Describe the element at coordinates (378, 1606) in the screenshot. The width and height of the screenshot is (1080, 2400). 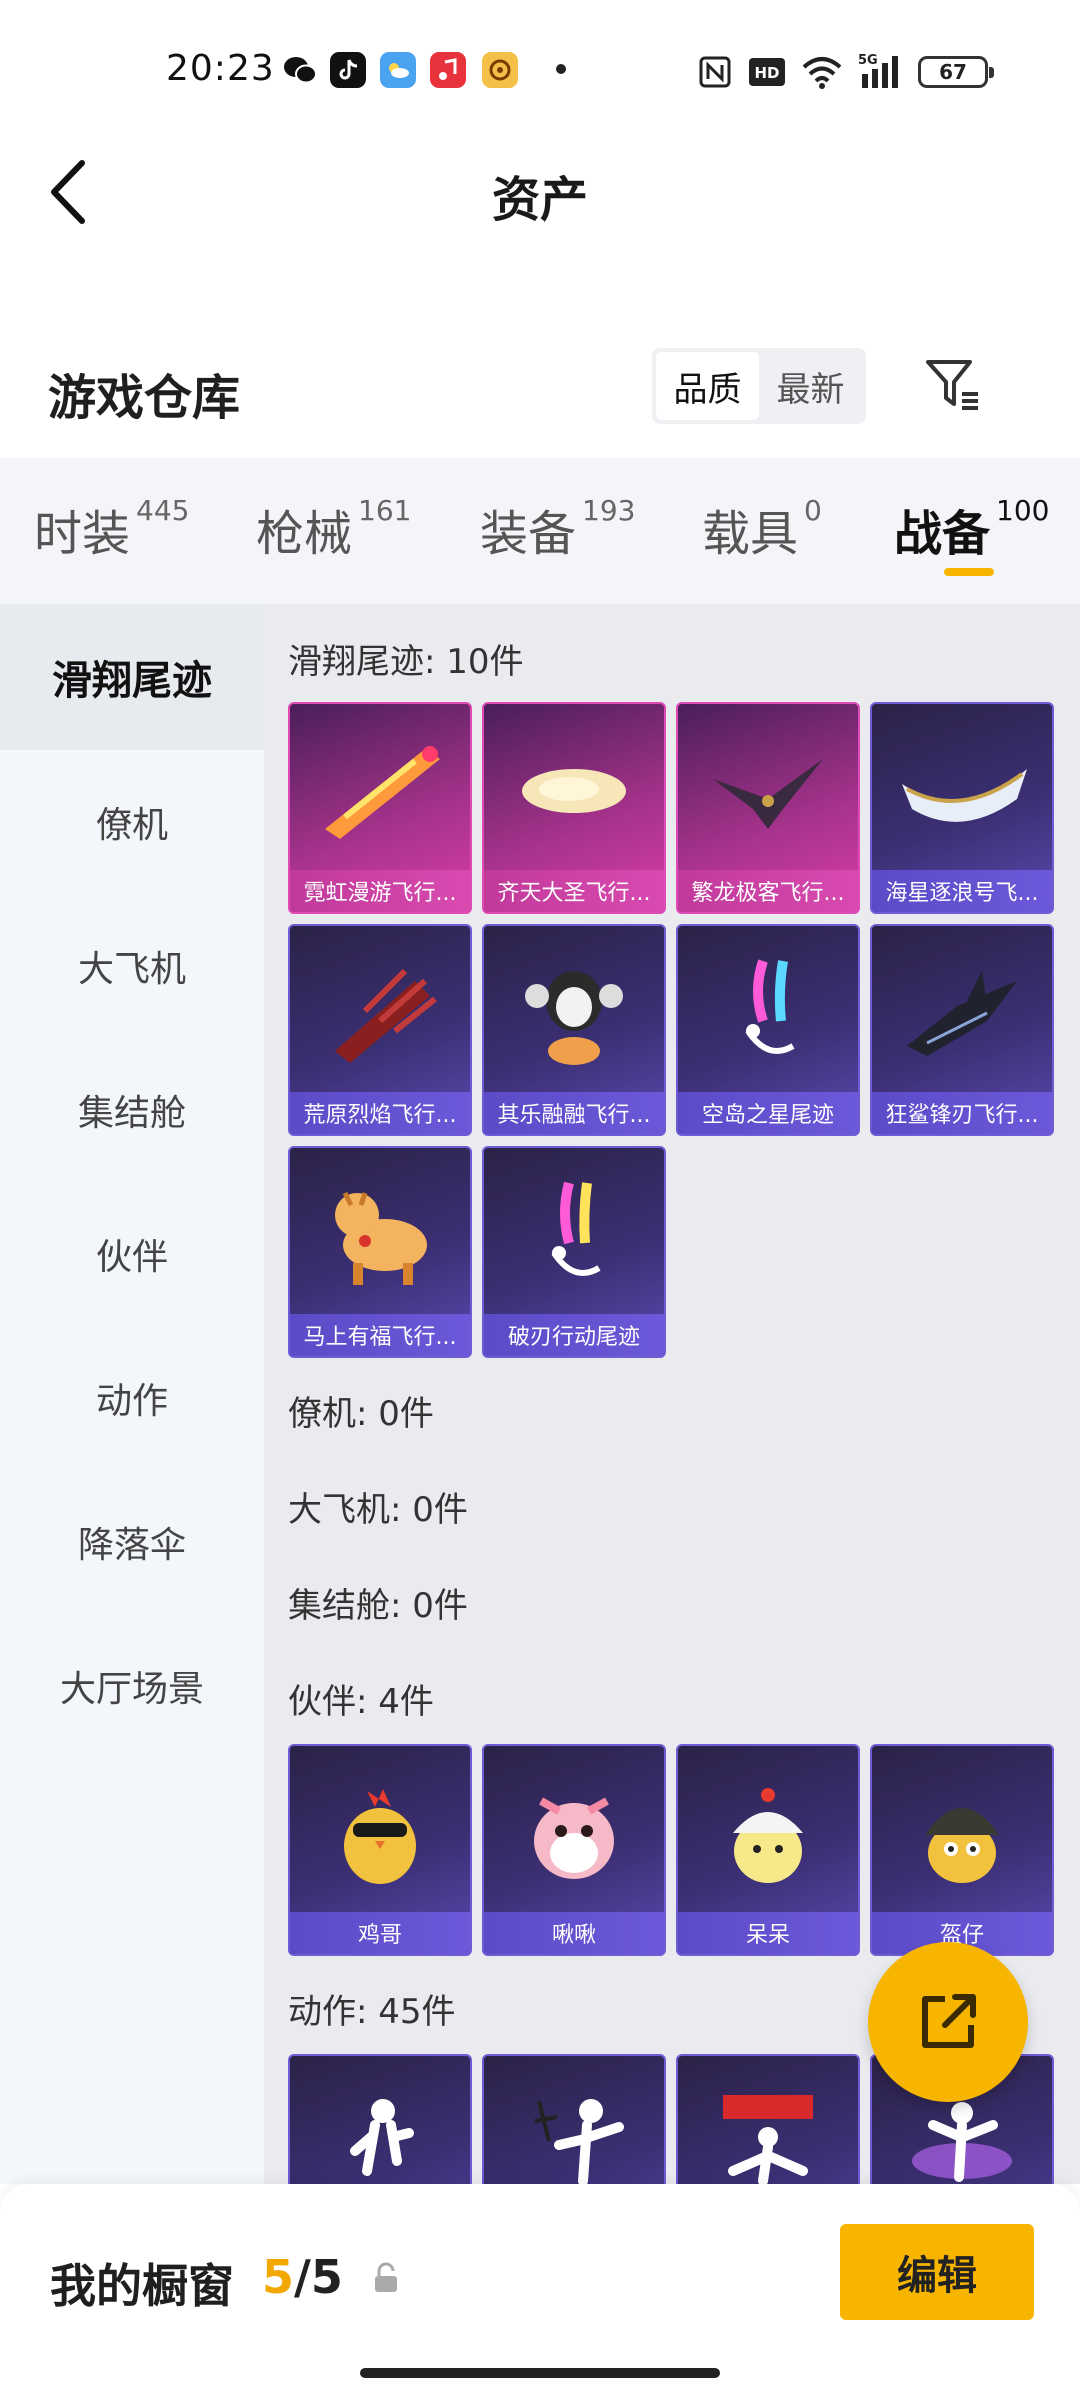
I see `group-title-pod: 集结舱: 0件` at that location.